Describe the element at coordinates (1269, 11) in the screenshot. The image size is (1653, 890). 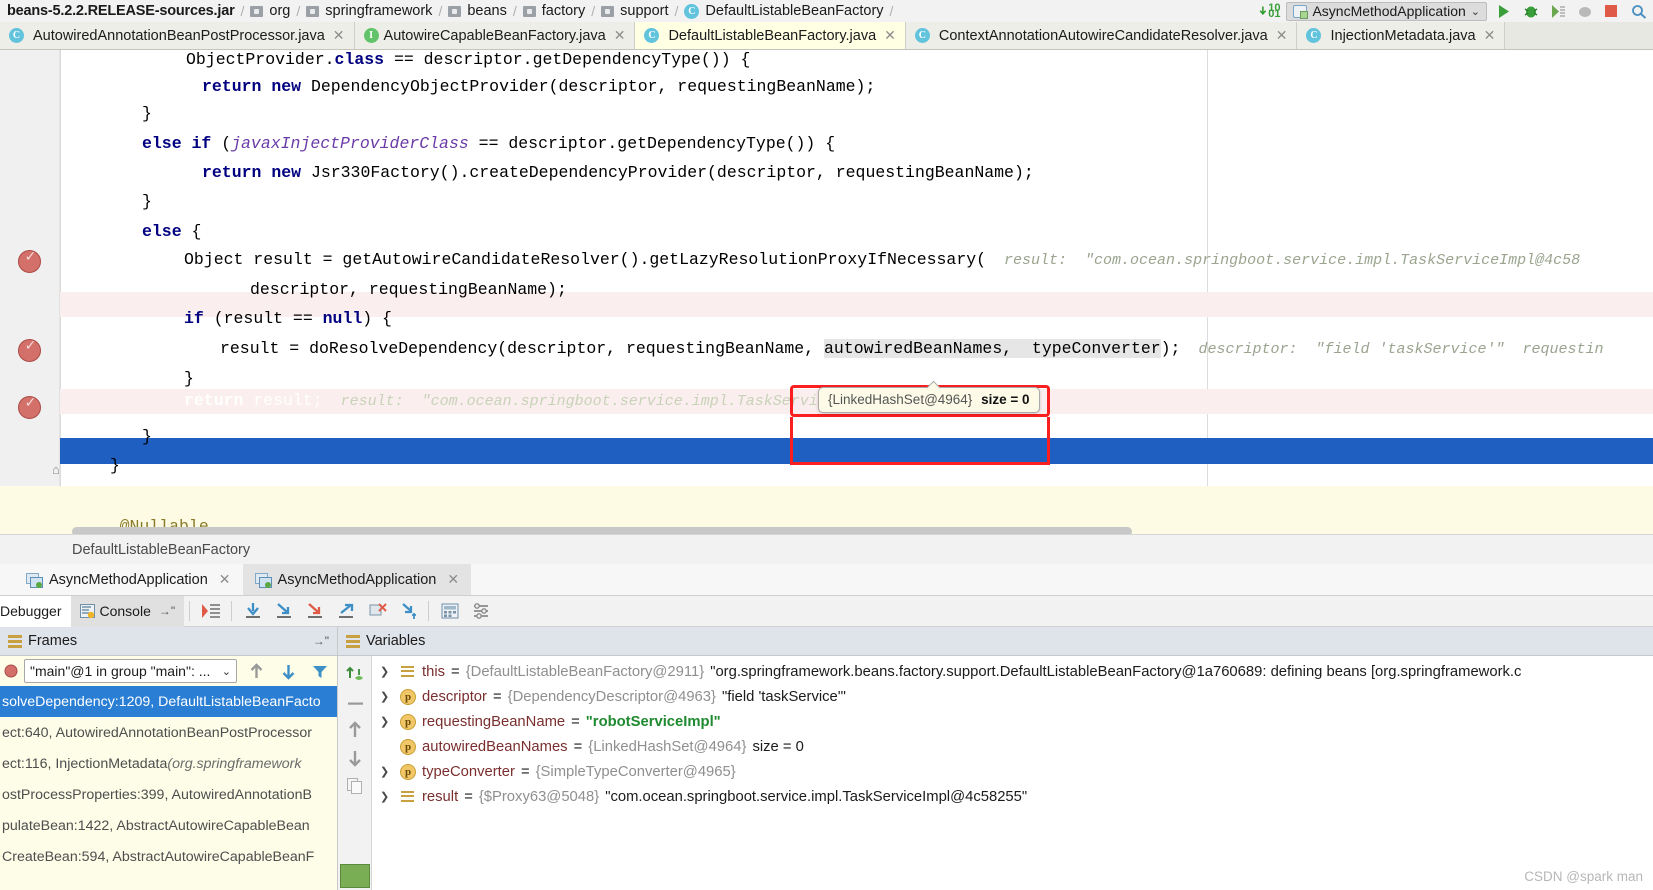
I see `download-sources-icon: 10 01` at that location.